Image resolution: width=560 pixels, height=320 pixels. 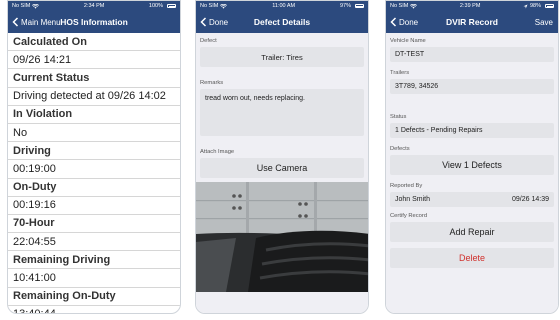 I want to click on defect-label: Defect, so click(x=208, y=41).